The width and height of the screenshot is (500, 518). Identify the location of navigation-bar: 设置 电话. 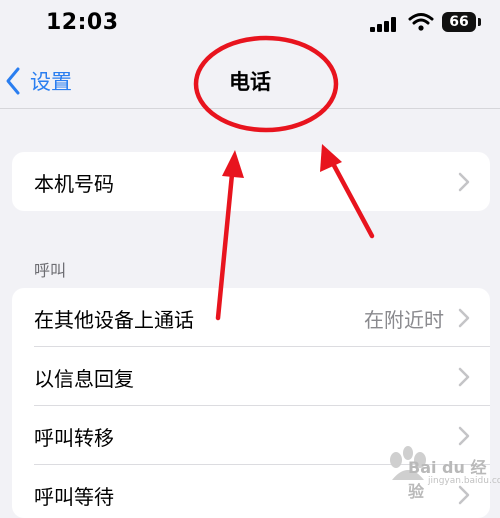
(250, 80).